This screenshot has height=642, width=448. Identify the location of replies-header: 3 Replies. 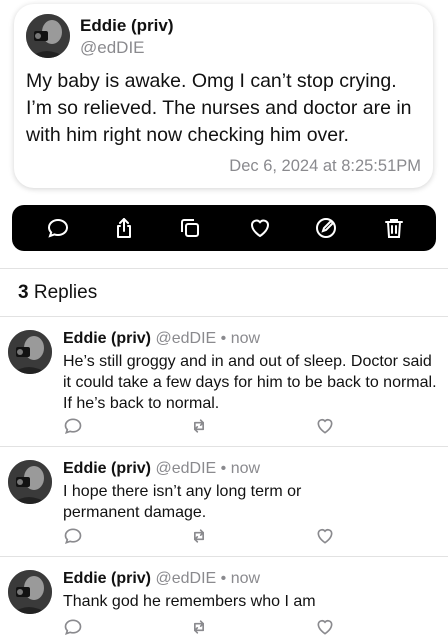
(57, 293).